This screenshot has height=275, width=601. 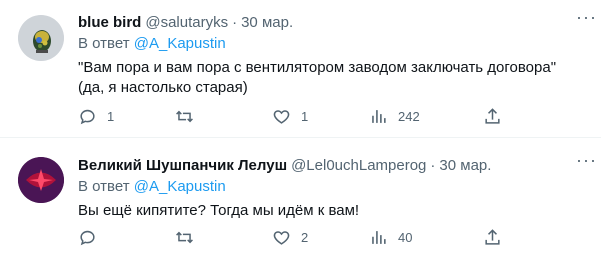 What do you see at coordinates (394, 116) in the screenshot?
I see `views-button: 242` at bounding box center [394, 116].